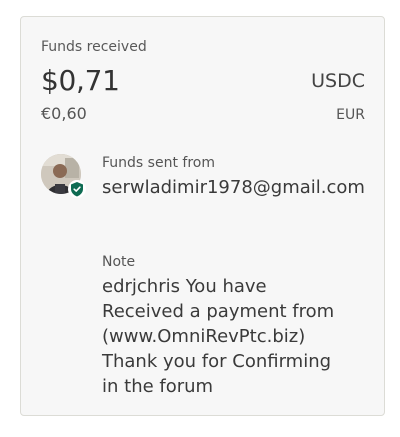 The image size is (400, 437). What do you see at coordinates (63, 176) in the screenshot?
I see `sender-avatar-container` at bounding box center [63, 176].